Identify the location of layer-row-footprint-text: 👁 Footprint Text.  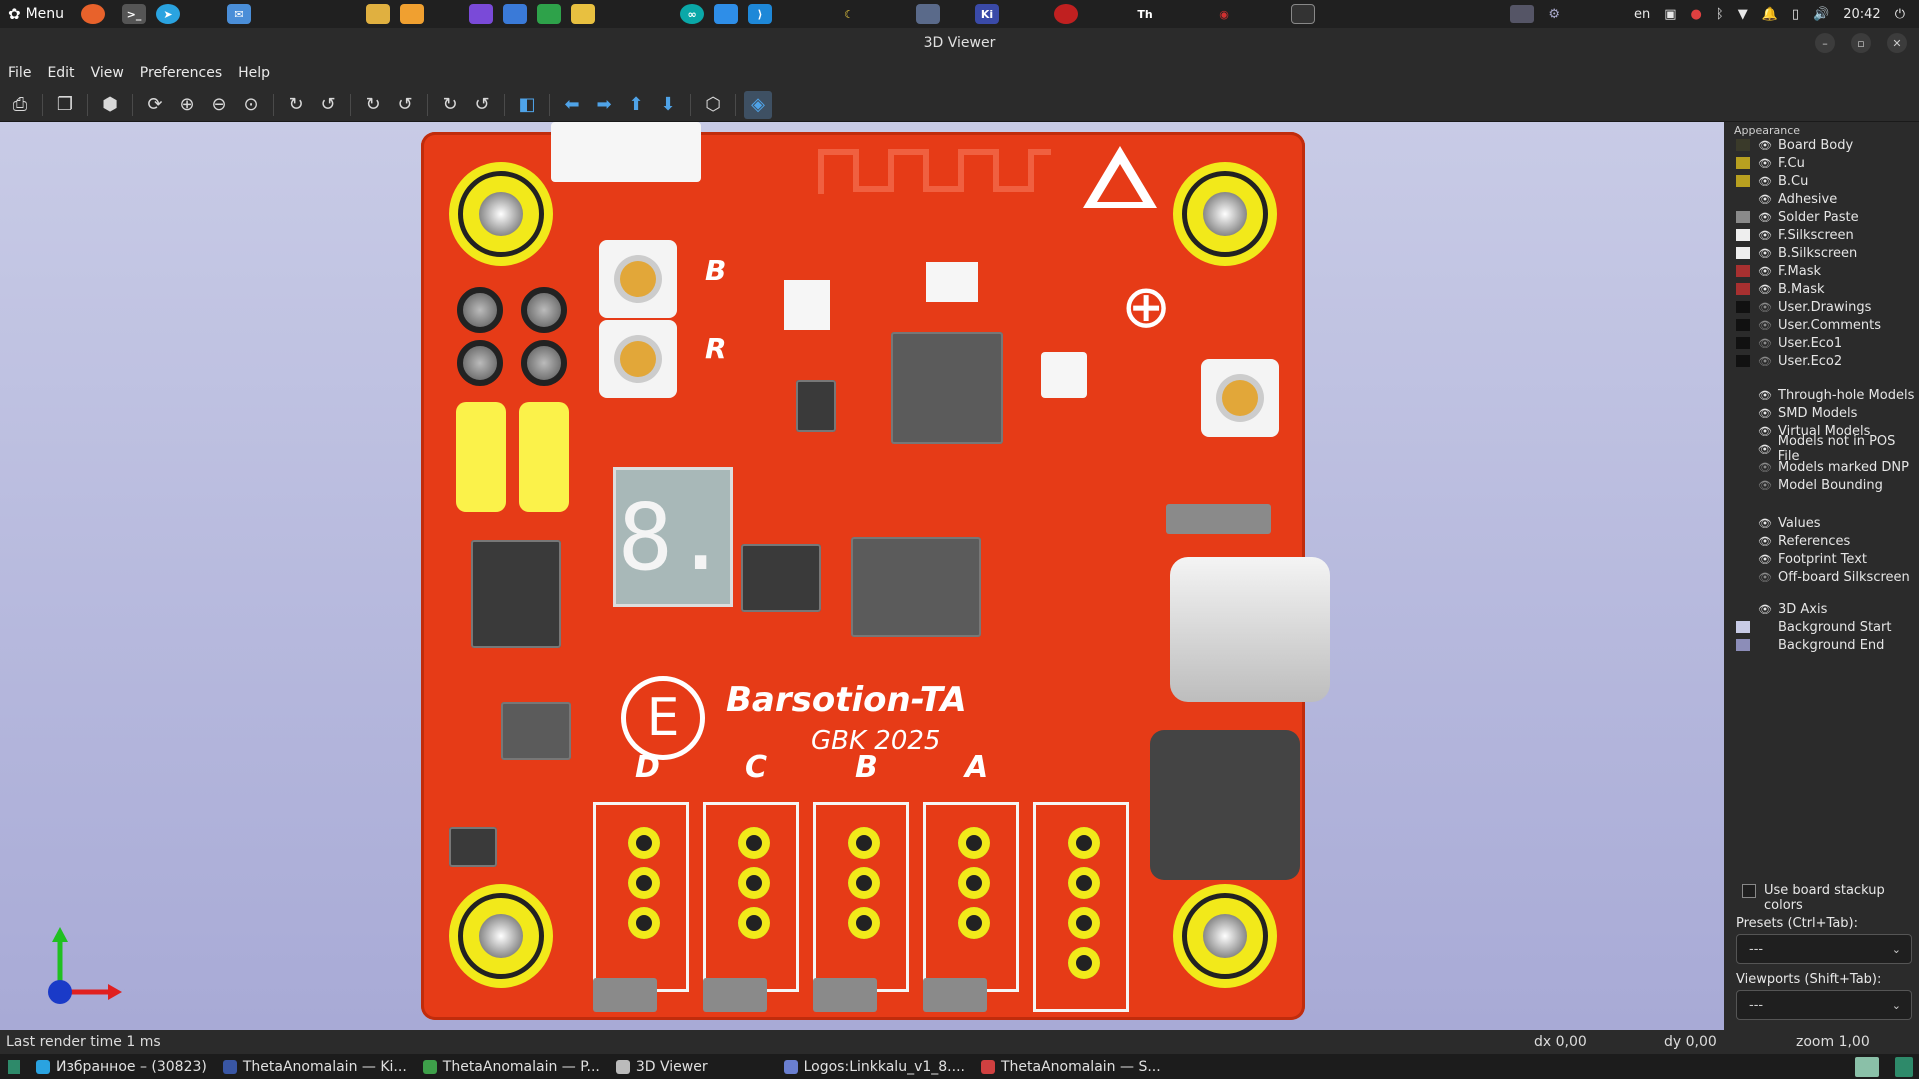
(1801, 559).